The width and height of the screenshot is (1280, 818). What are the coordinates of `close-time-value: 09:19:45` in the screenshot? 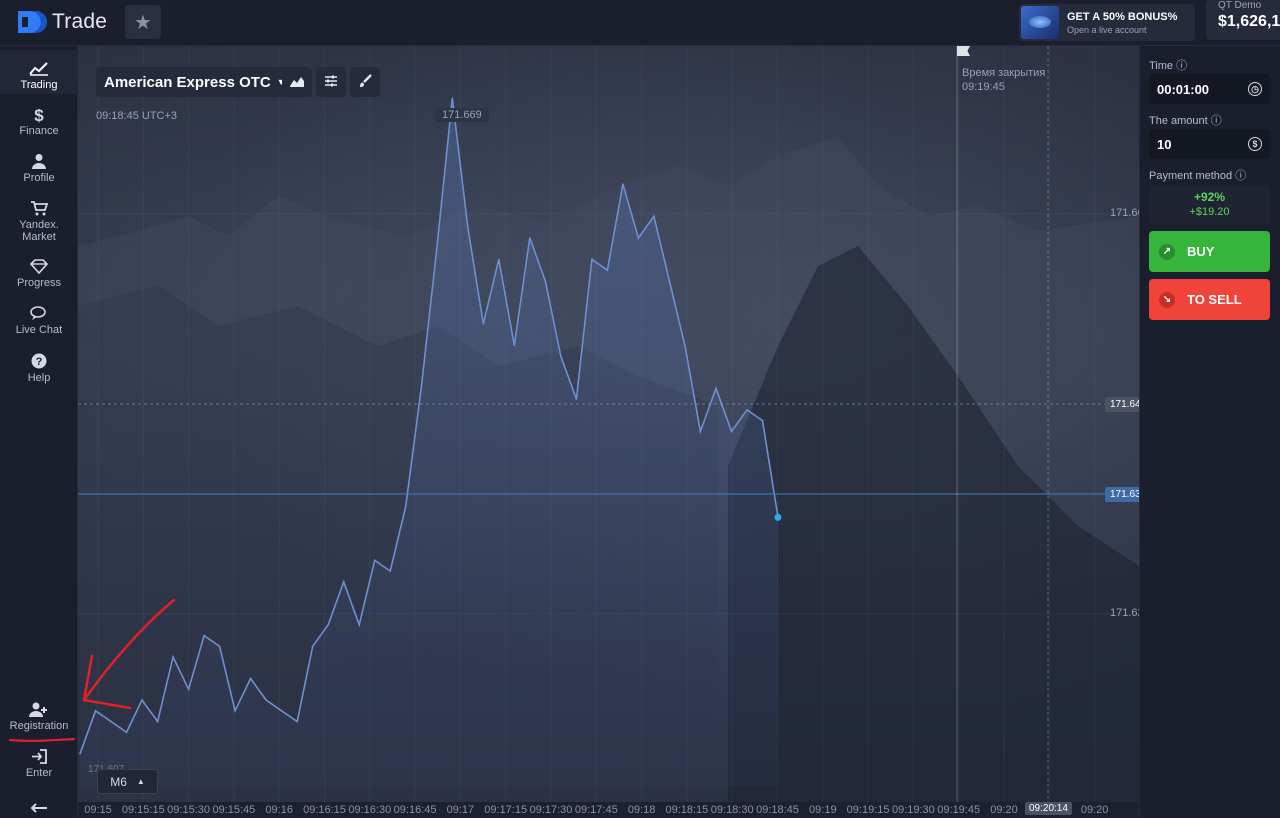 It's located at (983, 87).